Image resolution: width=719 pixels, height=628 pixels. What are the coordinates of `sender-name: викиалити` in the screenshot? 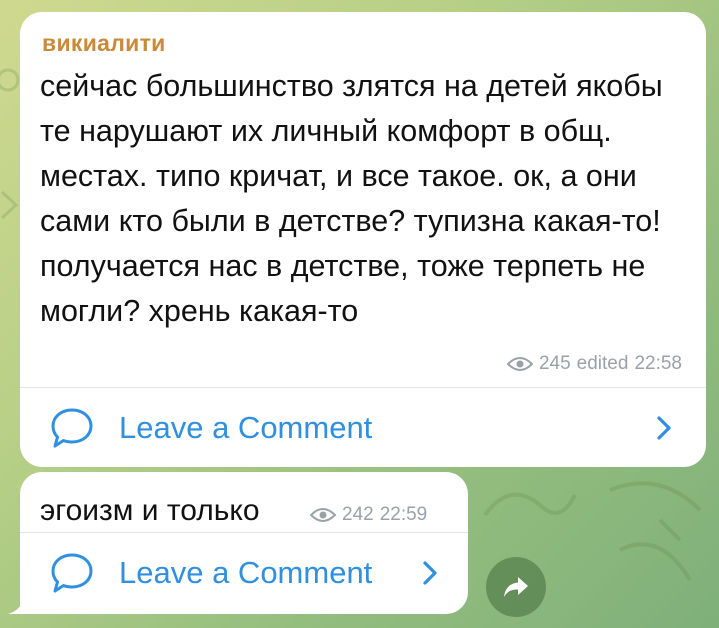 It's located at (104, 43).